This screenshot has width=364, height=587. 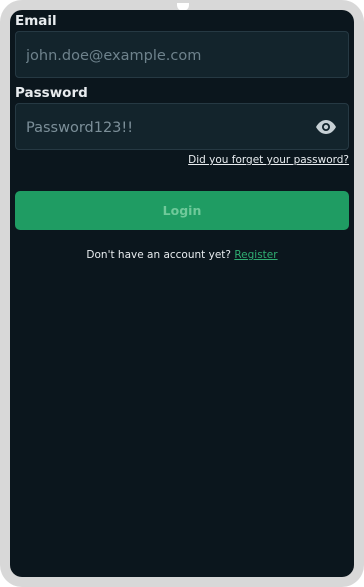 I want to click on login-button: Login, so click(x=182, y=210).